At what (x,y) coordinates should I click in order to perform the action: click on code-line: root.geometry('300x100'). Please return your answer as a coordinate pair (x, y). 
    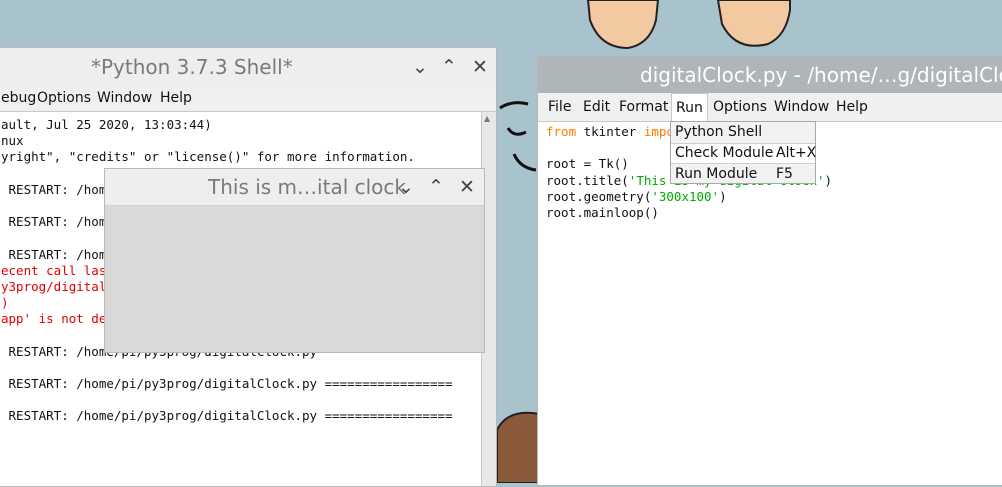
    Looking at the image, I should click on (689, 197).